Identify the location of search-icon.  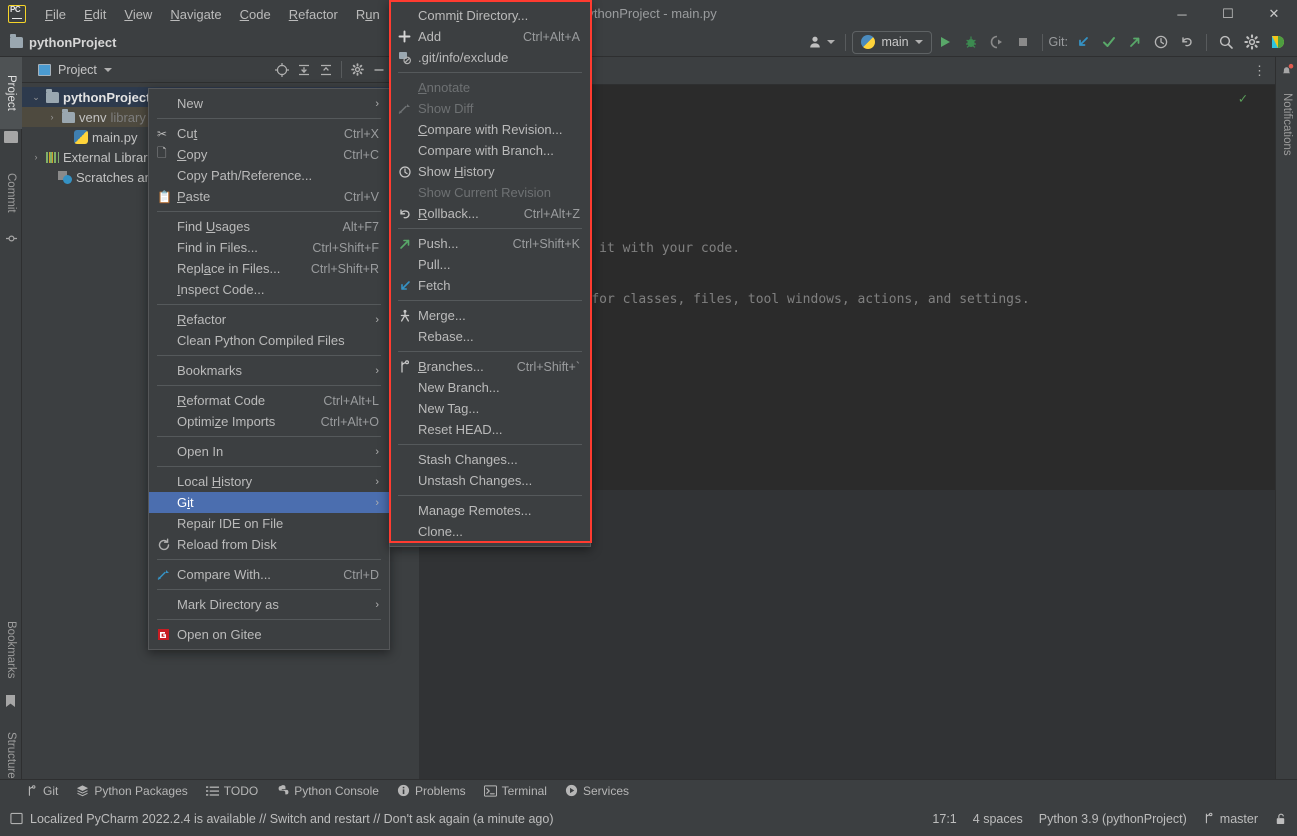
(1226, 42).